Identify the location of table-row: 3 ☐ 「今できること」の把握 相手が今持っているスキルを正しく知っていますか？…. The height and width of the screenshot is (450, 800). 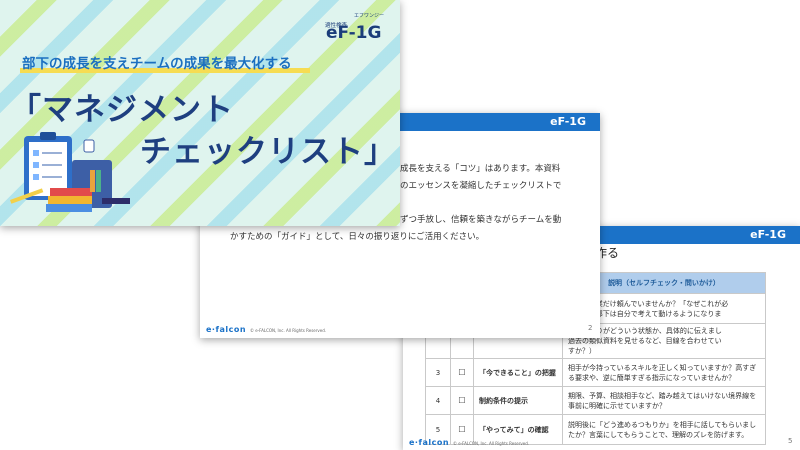
(595, 372).